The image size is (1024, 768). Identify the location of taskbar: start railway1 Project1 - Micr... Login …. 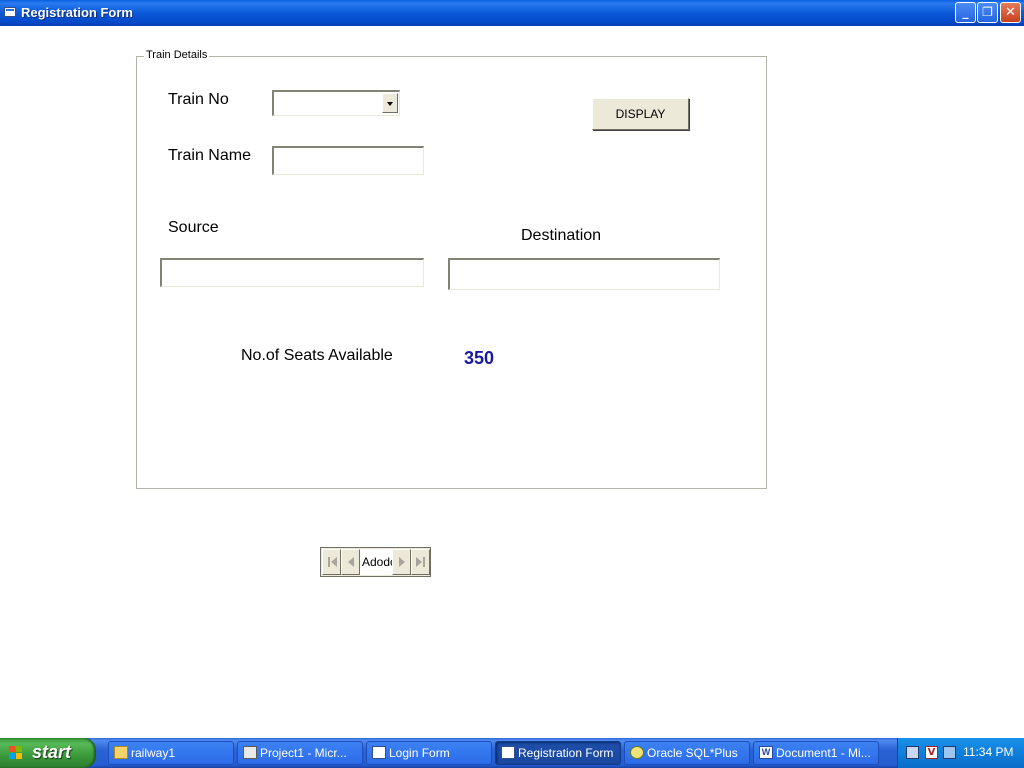
(512, 753).